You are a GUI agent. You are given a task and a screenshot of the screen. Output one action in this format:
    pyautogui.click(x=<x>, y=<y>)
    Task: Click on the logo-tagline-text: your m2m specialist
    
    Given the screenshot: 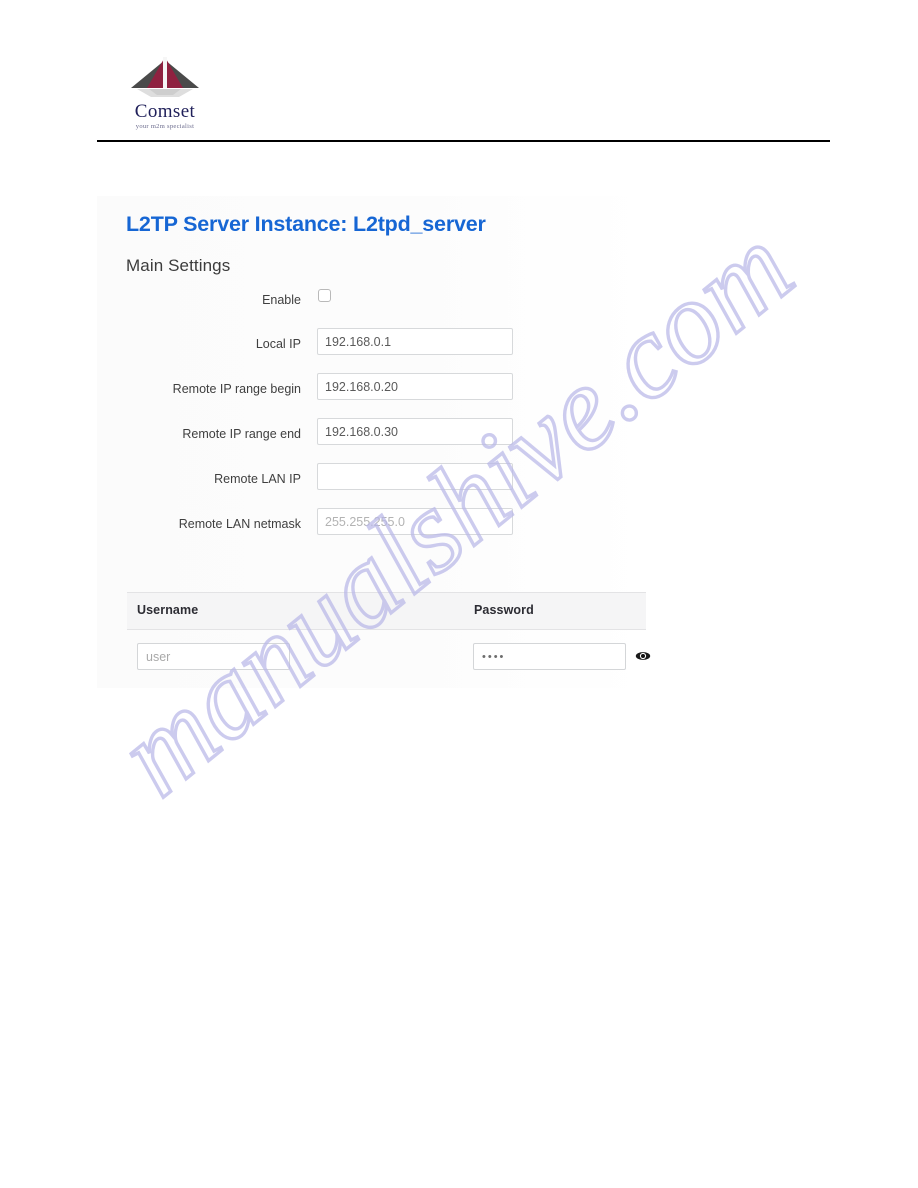 What is the action you would take?
    pyautogui.click(x=165, y=126)
    